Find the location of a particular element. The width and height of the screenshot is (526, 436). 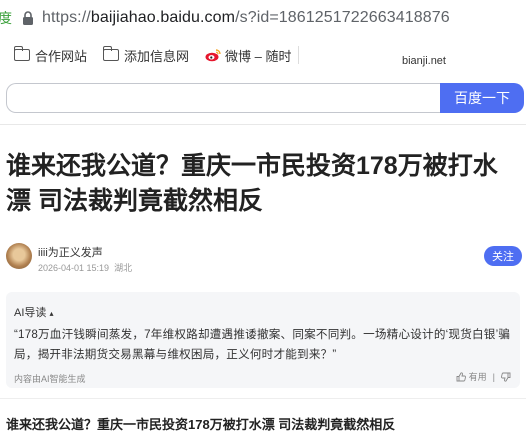

search-button: 百度一下 is located at coordinates (482, 98).